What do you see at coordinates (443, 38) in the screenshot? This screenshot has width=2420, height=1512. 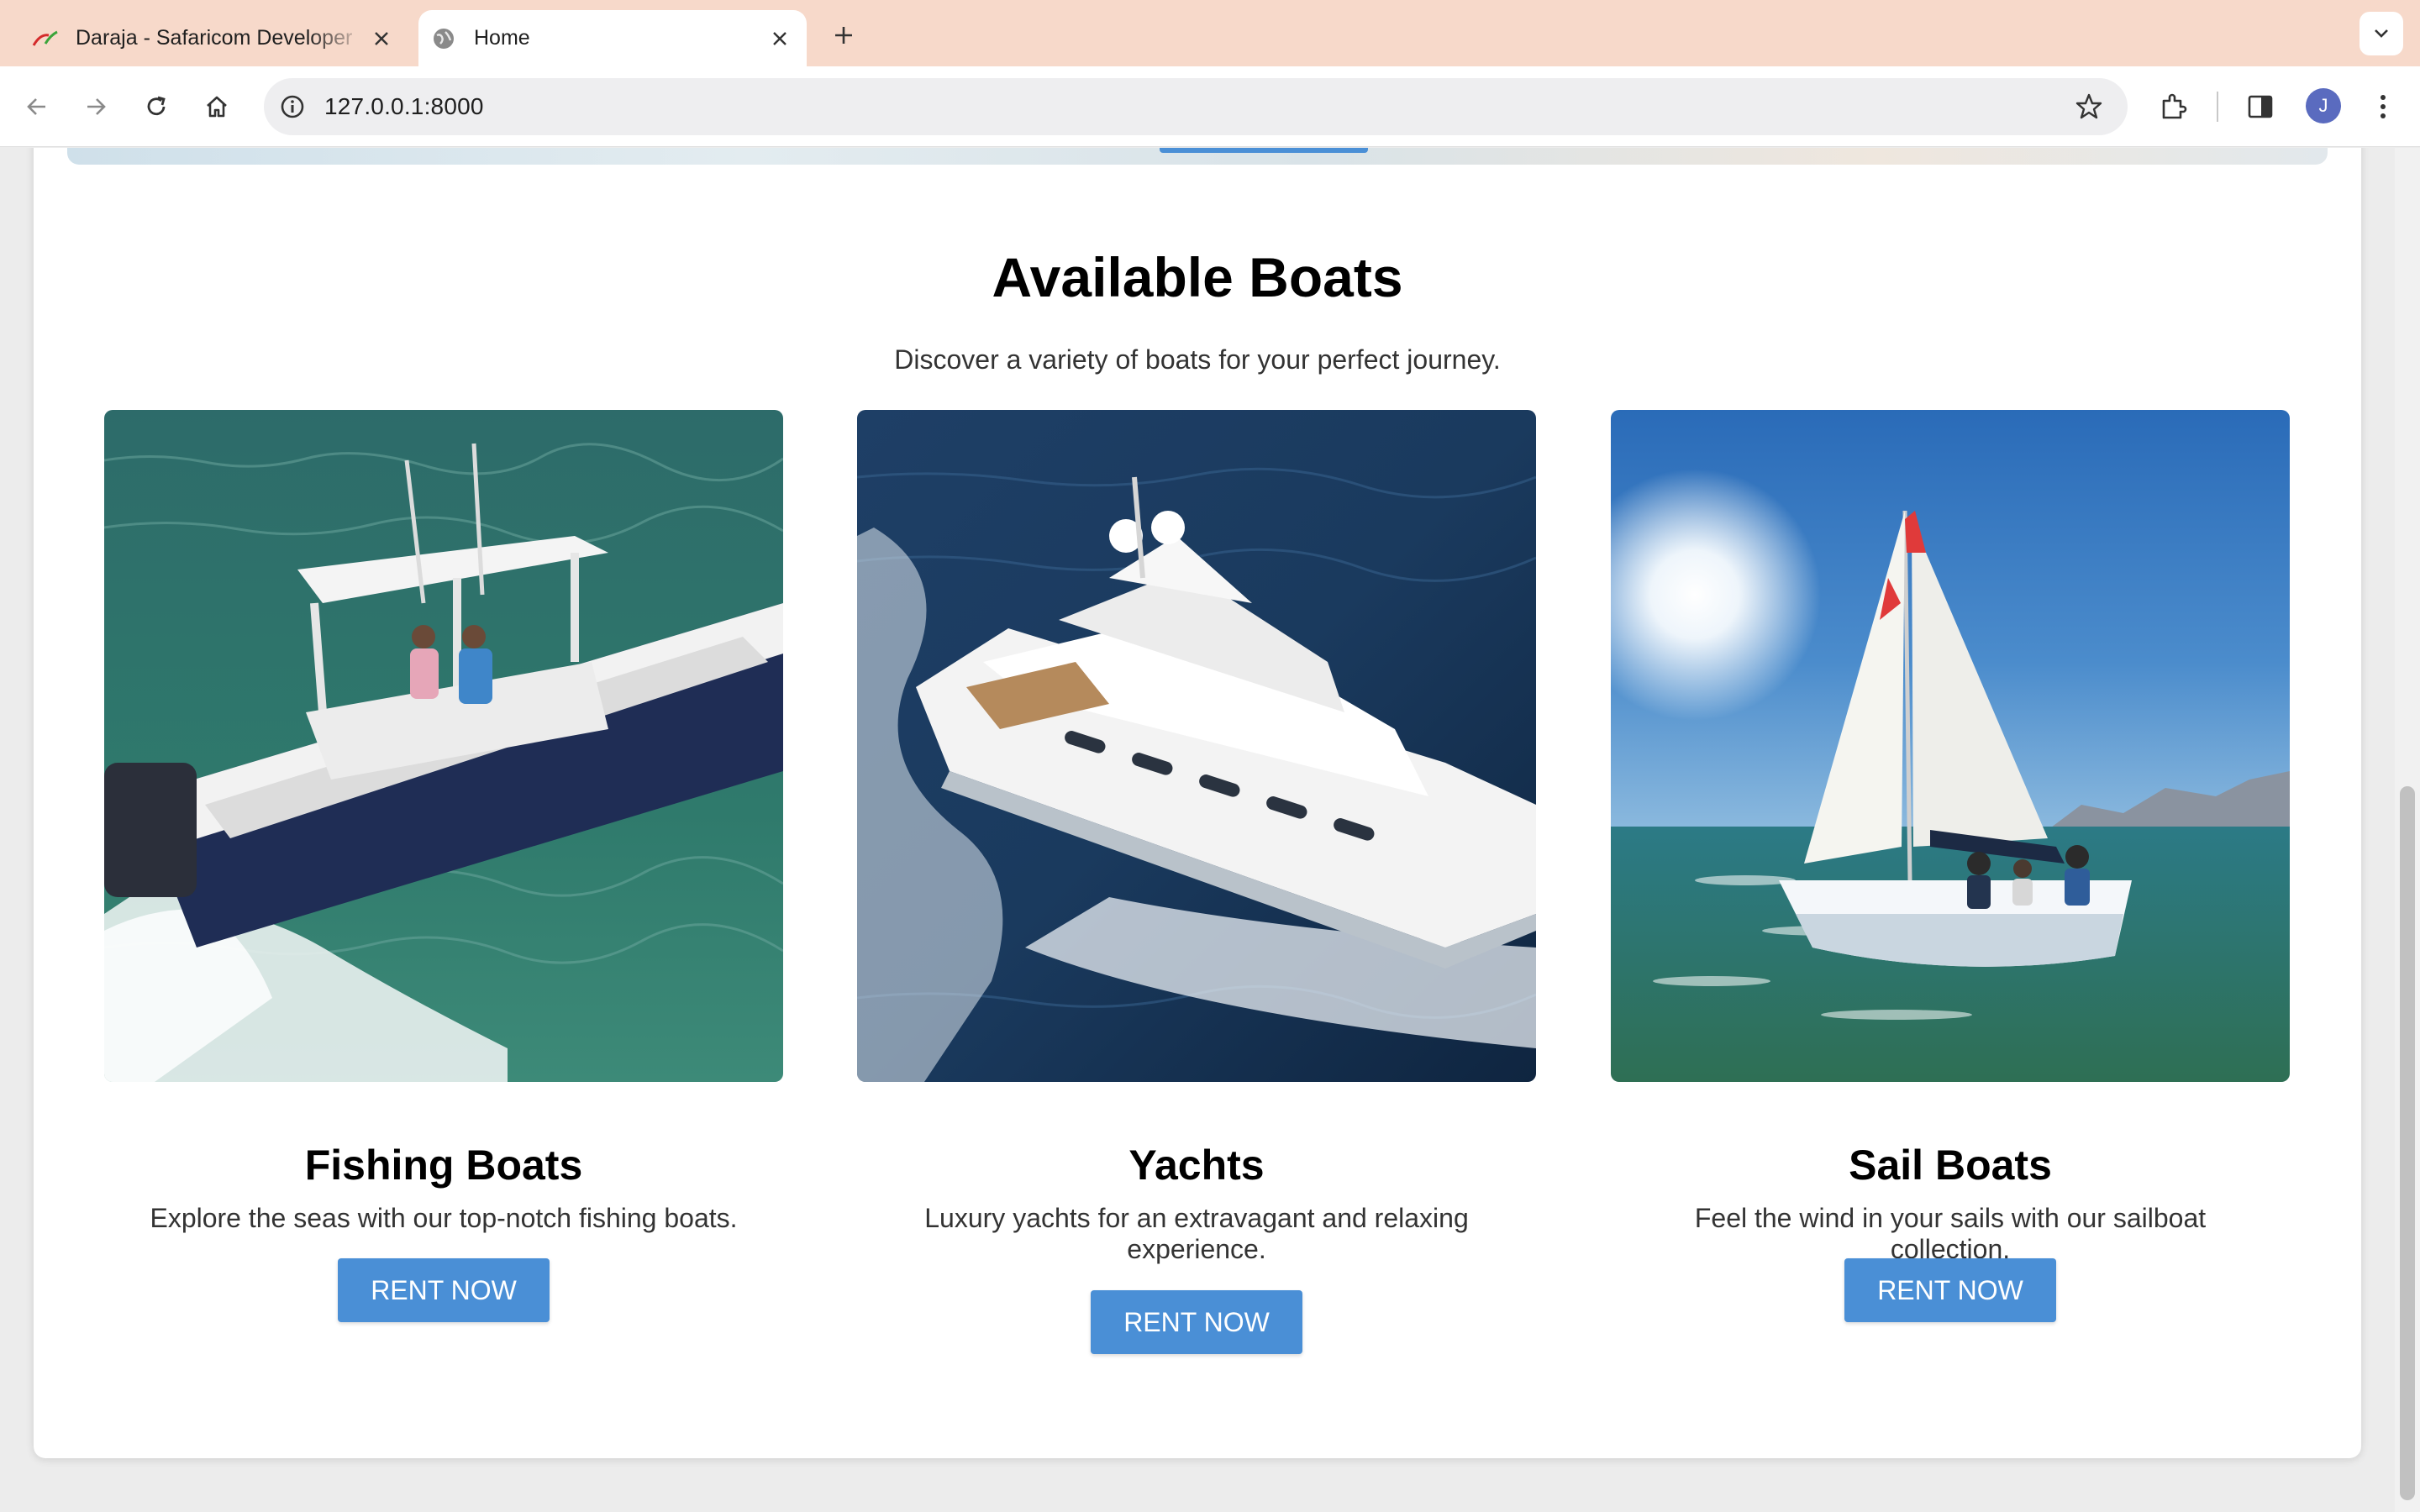 I see `globe-icon` at bounding box center [443, 38].